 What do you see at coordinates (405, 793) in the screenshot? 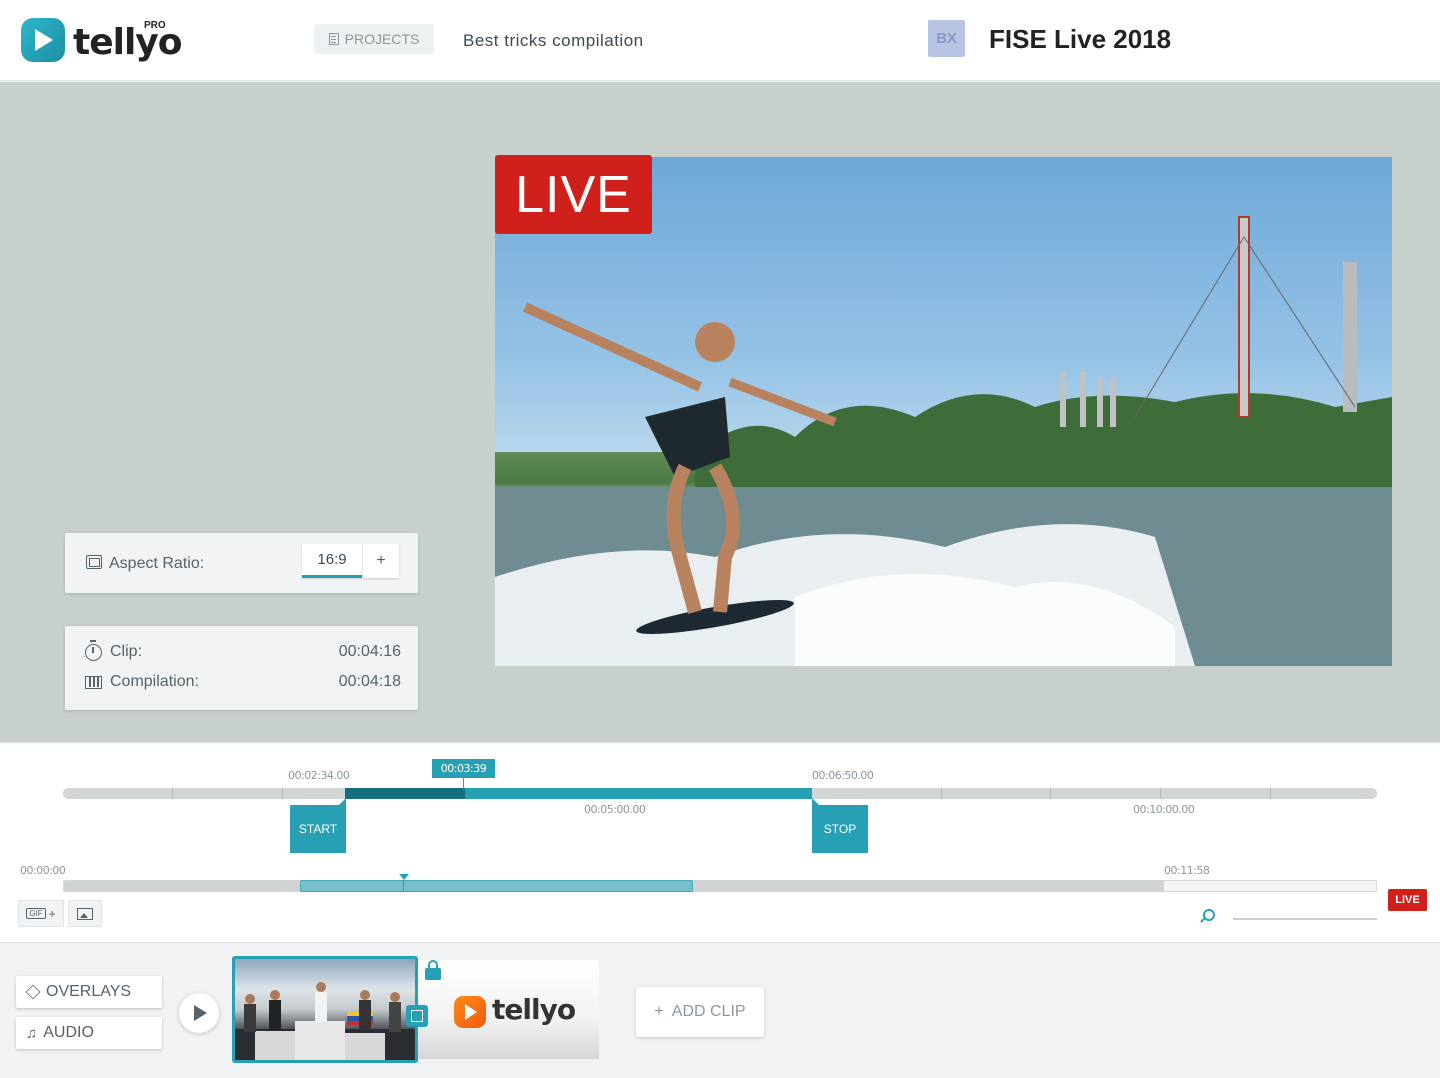
I see `played-selection` at bounding box center [405, 793].